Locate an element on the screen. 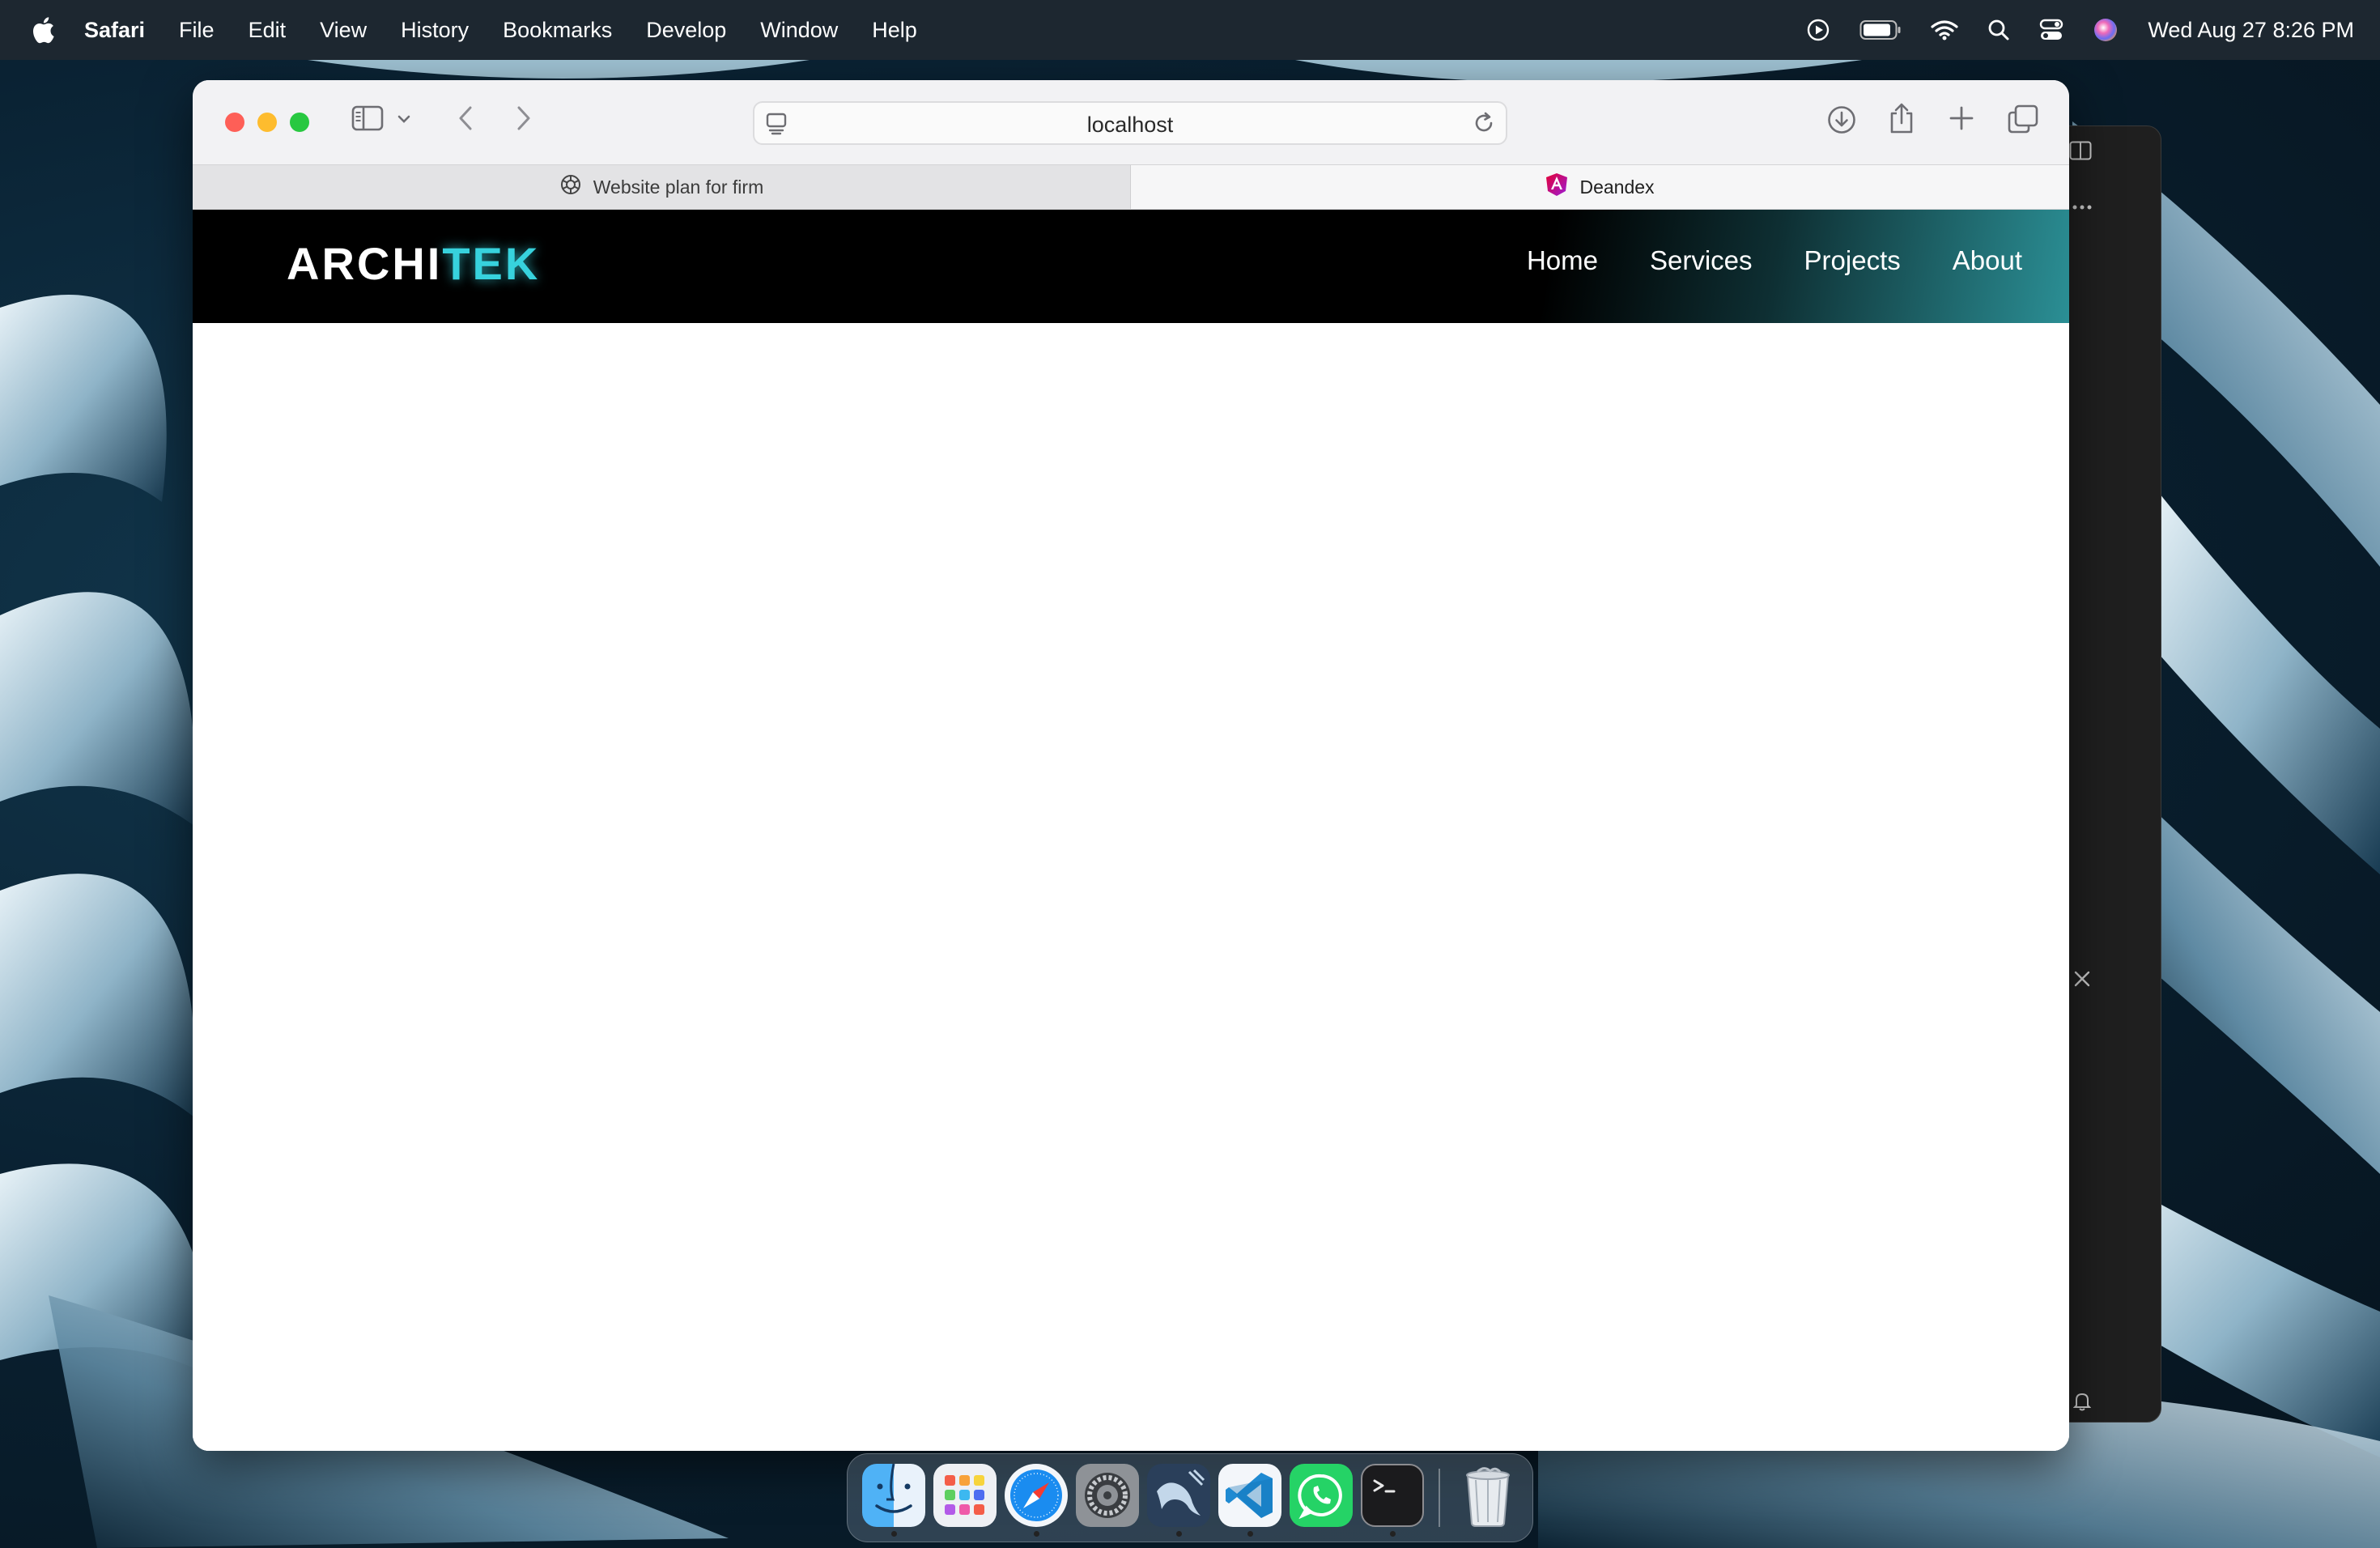  whatsapp-icon is located at coordinates (1321, 1495).